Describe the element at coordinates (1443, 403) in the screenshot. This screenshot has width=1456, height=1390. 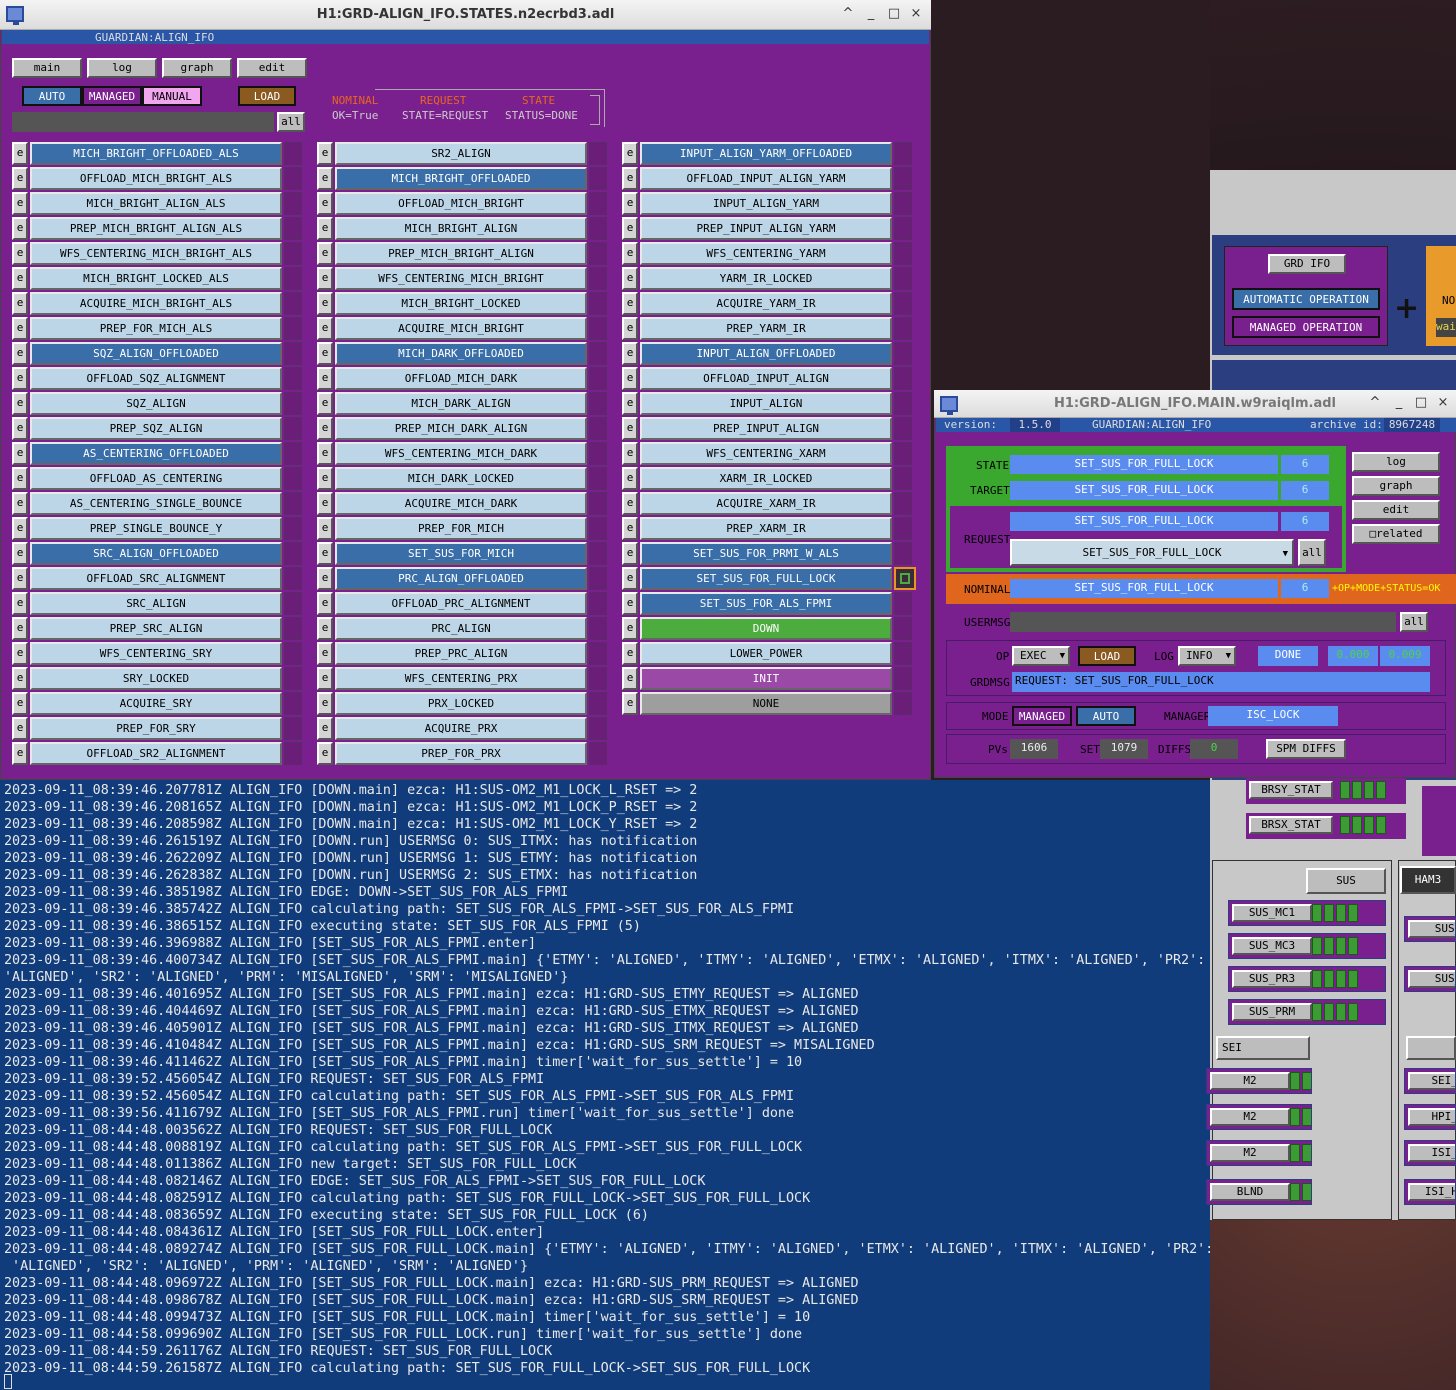
I see `close-icon: ×` at that location.